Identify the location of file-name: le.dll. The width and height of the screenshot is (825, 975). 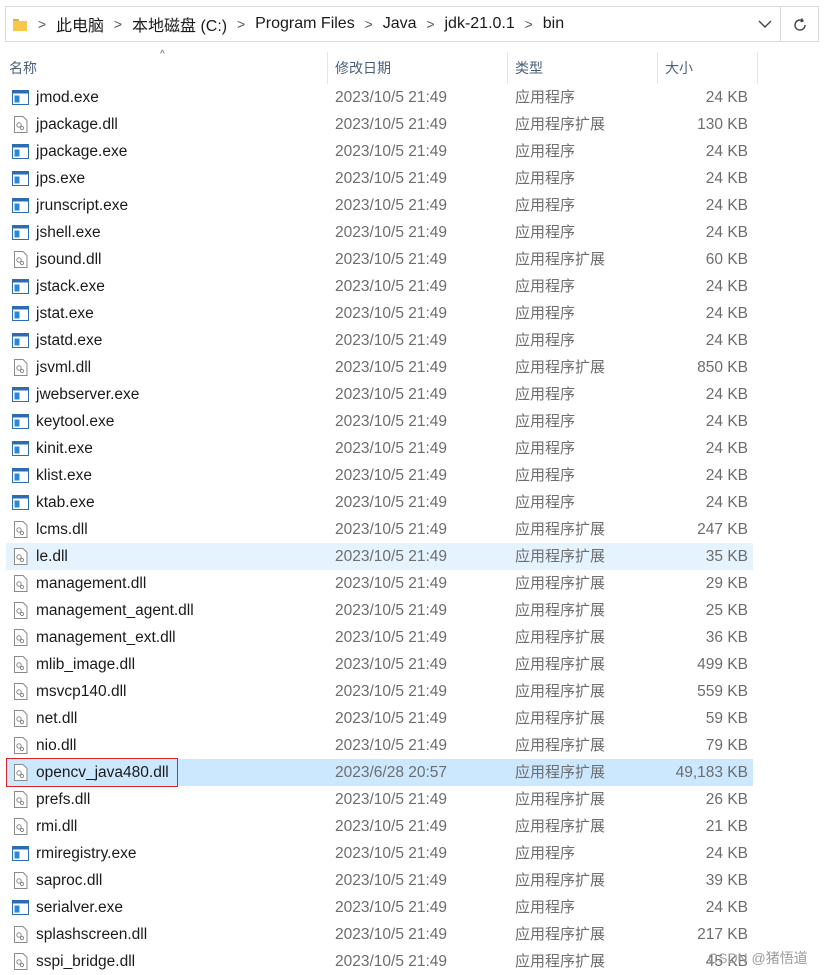
(52, 556).